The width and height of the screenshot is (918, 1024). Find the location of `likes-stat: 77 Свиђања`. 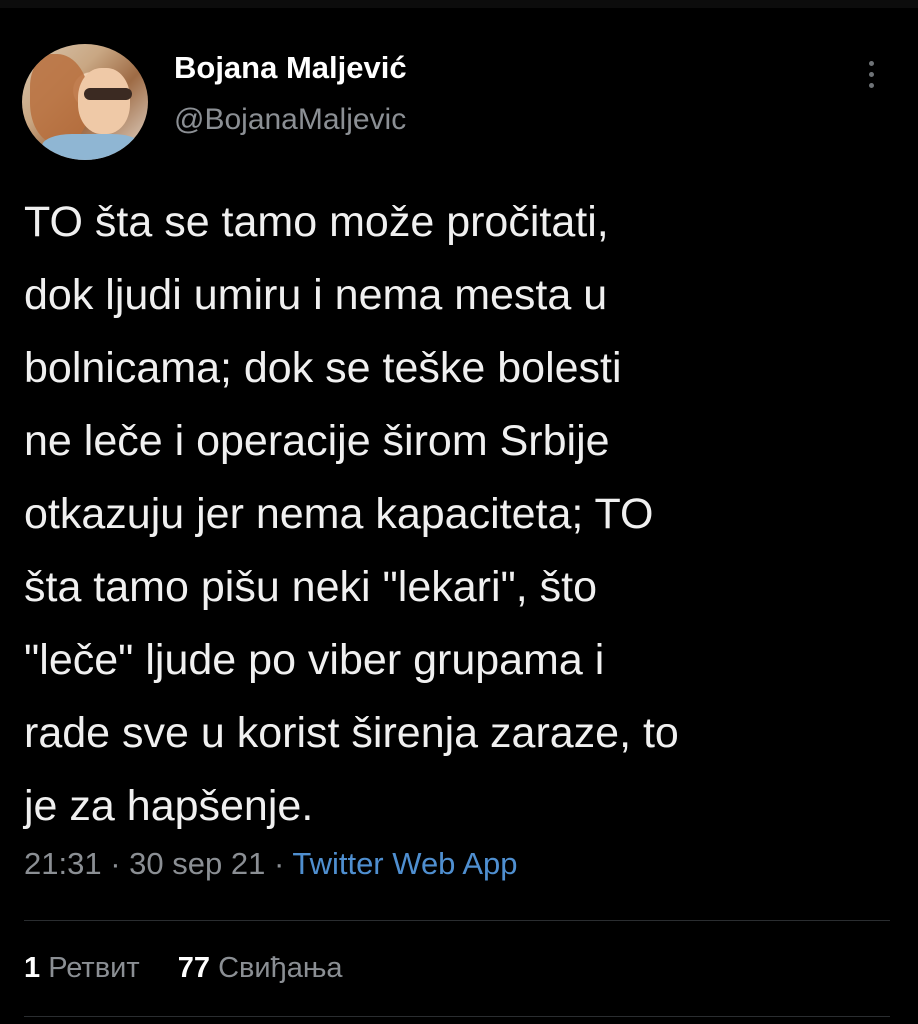

likes-stat: 77 Свиђања is located at coordinates (260, 968).